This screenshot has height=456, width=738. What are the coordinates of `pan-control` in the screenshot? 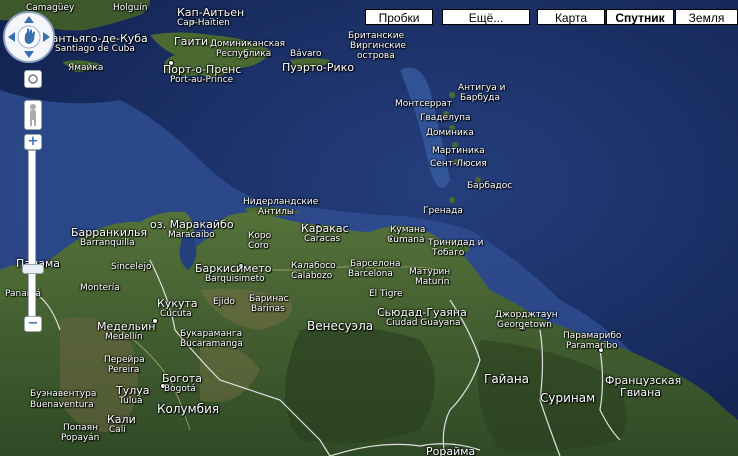 It's located at (29, 37).